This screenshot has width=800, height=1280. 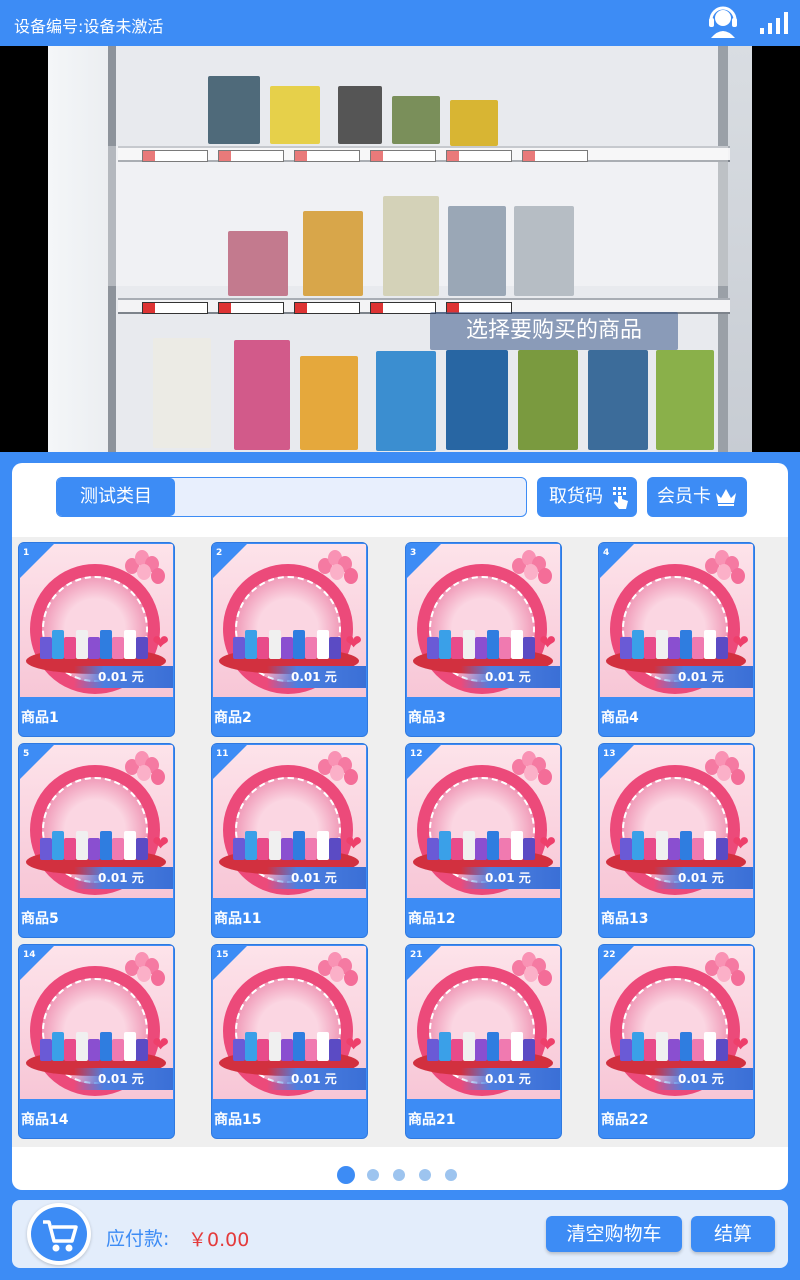 What do you see at coordinates (483, 620) in the screenshot?
I see `product-image: ❤ 3 0.01 元` at bounding box center [483, 620].